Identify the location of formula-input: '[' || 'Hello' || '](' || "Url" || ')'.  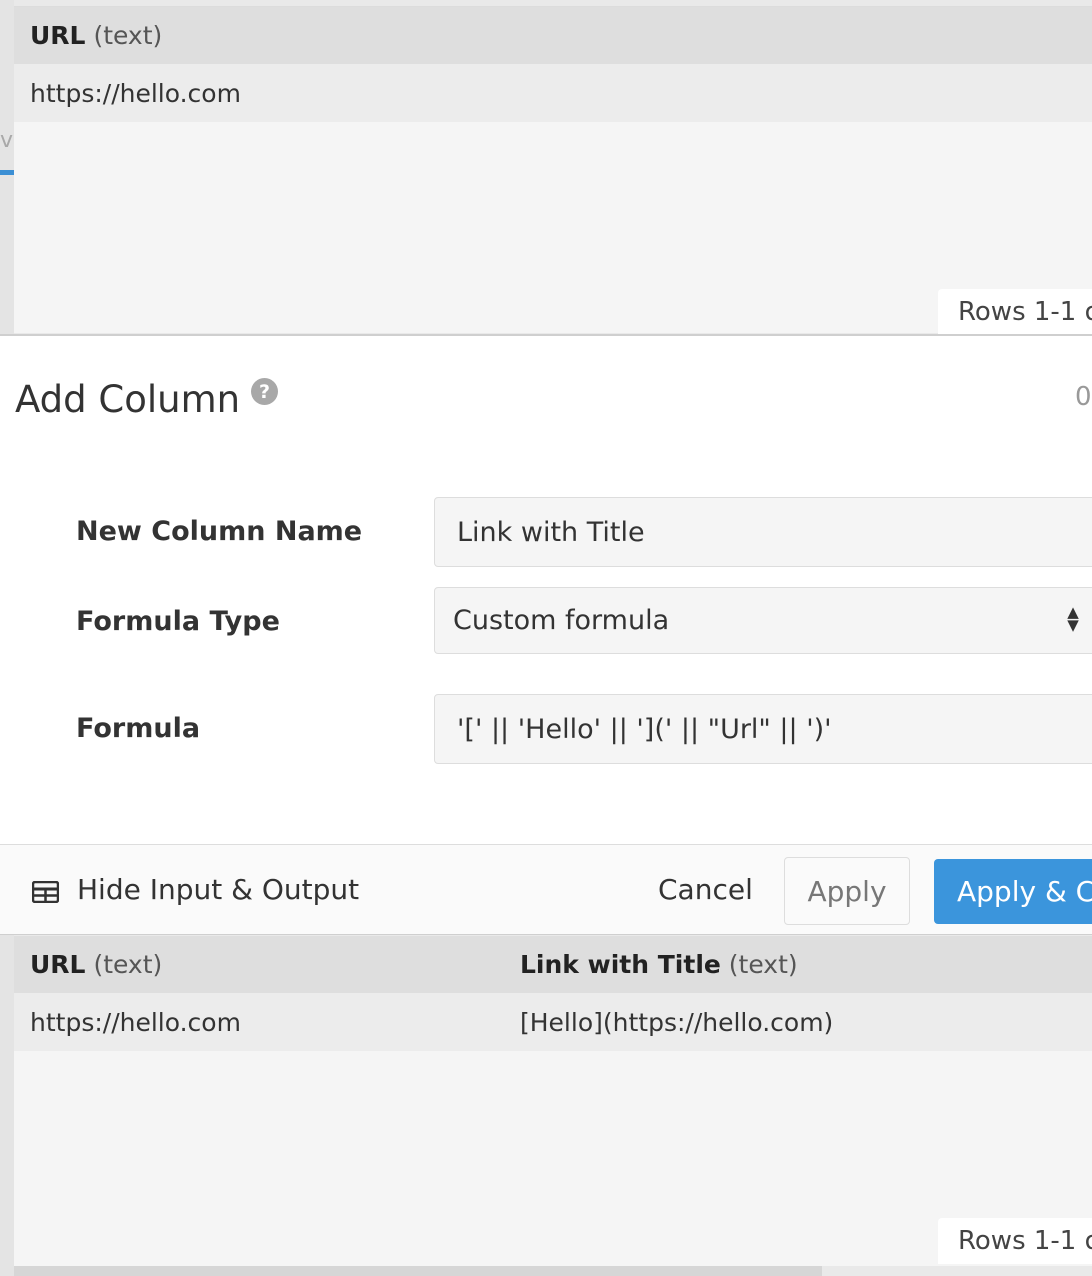
(763, 729).